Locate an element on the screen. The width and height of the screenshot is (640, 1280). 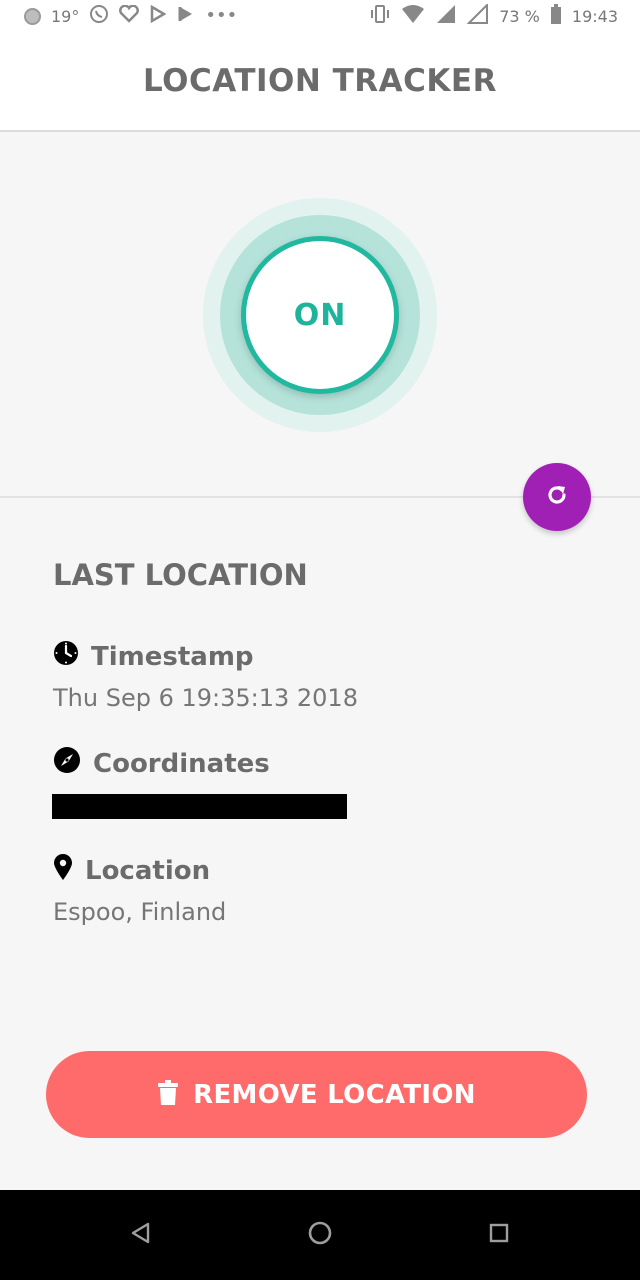
system-nav-bar is located at coordinates (320, 1235).